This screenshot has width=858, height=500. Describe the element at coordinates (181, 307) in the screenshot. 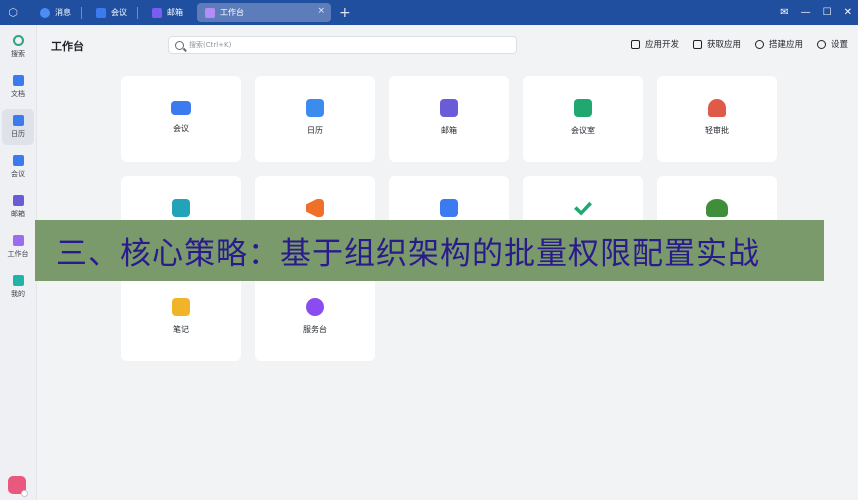

I see `notebook-icon` at that location.